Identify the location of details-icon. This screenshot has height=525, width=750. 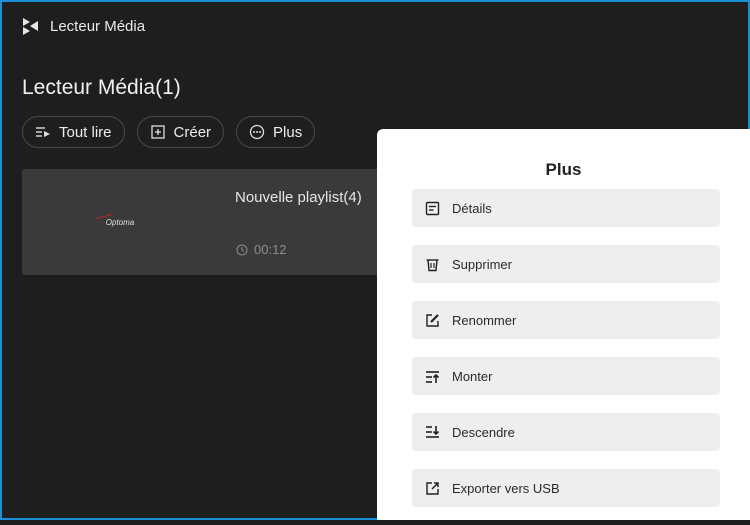
(432, 208).